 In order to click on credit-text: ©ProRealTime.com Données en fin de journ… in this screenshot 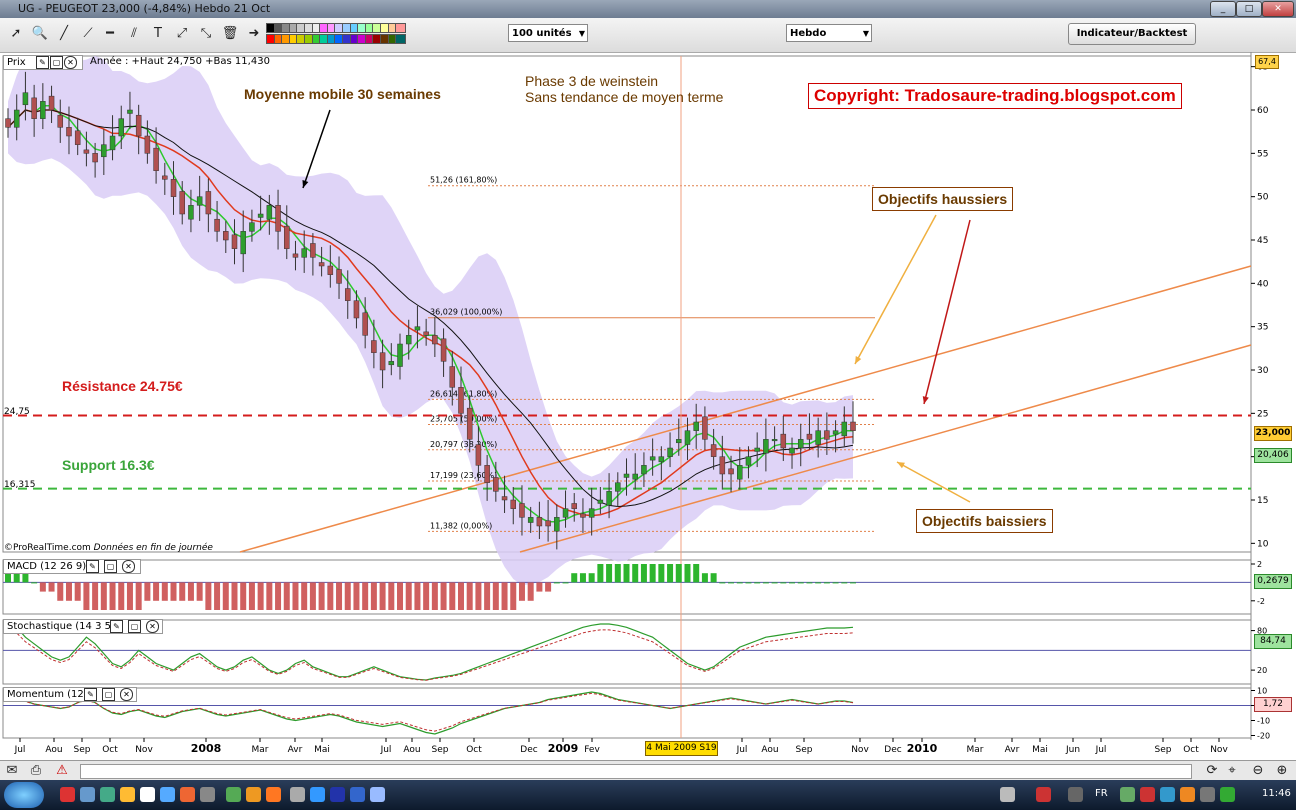, I will do `click(108, 548)`.